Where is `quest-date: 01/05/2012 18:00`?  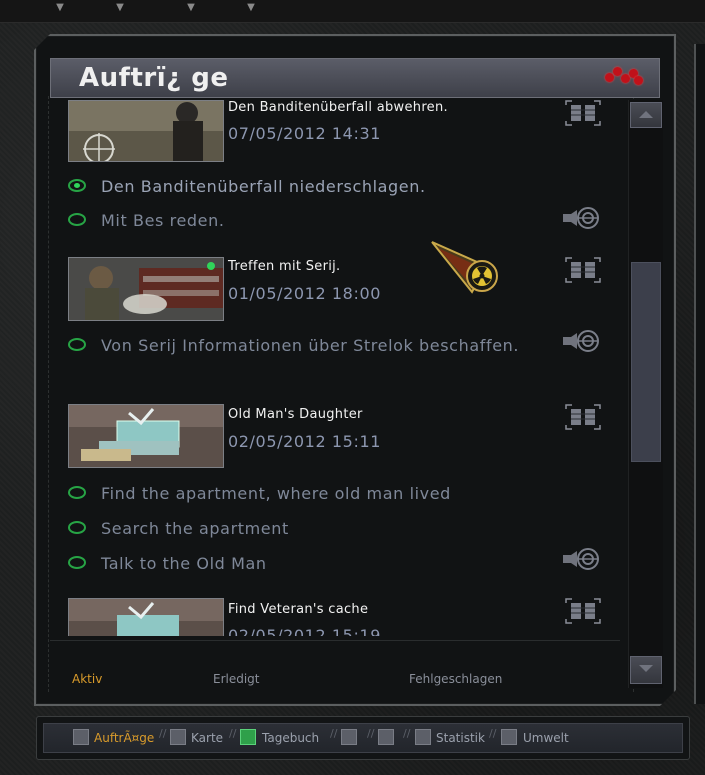
quest-date: 01/05/2012 18:00 is located at coordinates (305, 293).